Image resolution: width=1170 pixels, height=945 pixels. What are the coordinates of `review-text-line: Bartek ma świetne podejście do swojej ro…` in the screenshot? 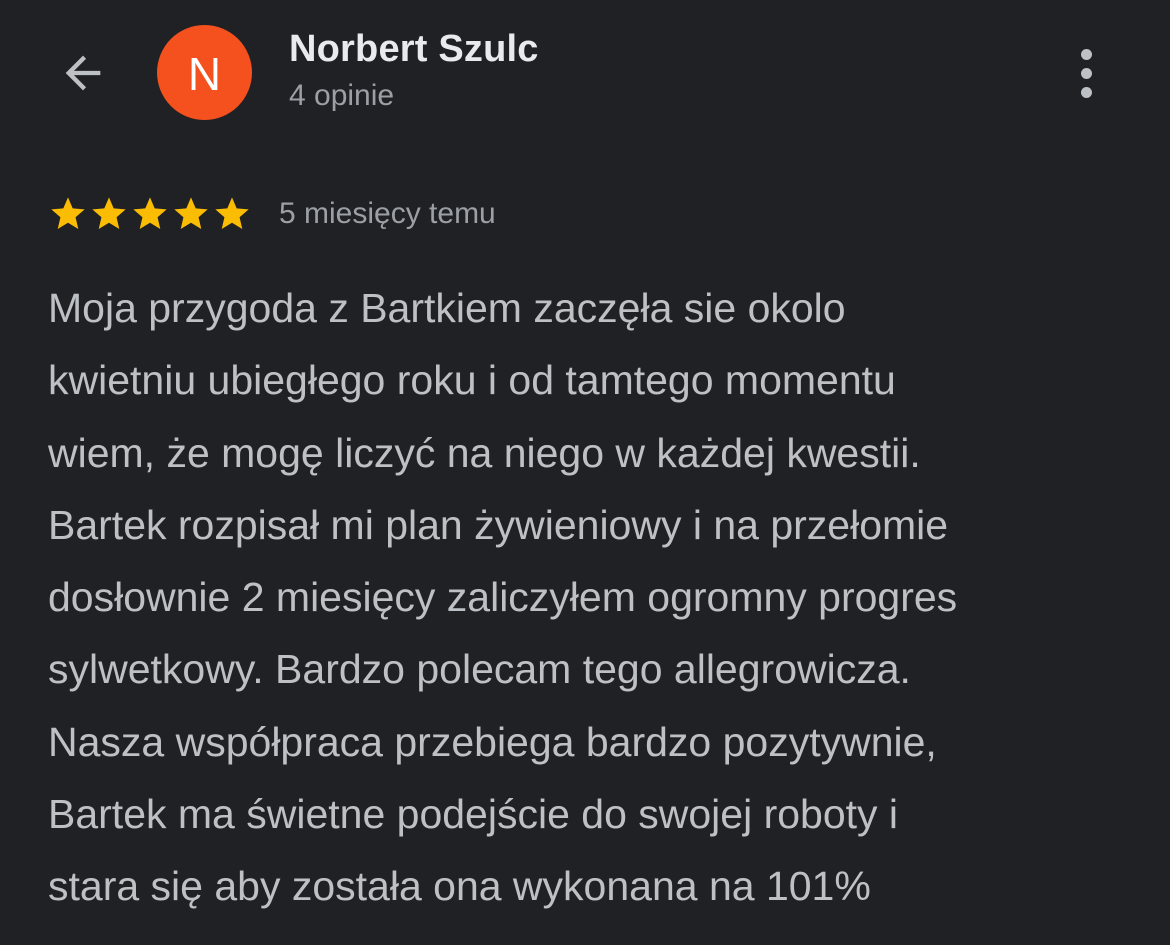 It's located at (473, 814).